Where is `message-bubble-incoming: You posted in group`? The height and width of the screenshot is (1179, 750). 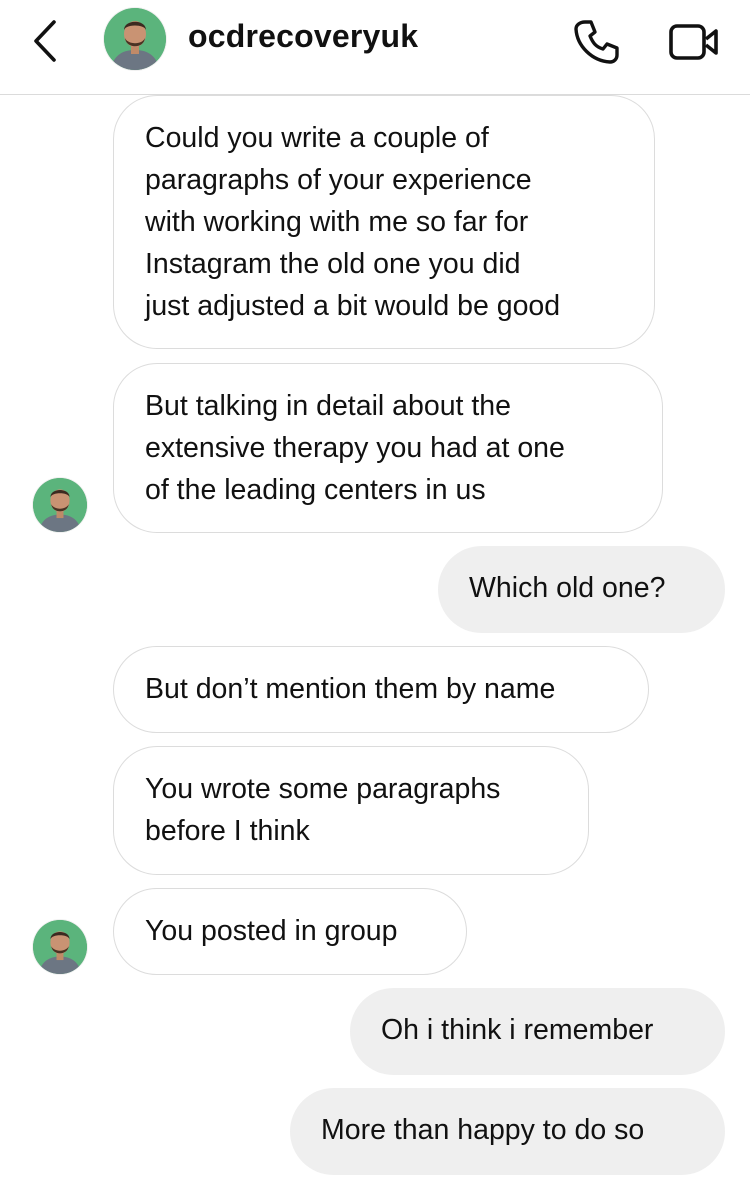
message-bubble-incoming: You posted in group is located at coordinates (290, 931).